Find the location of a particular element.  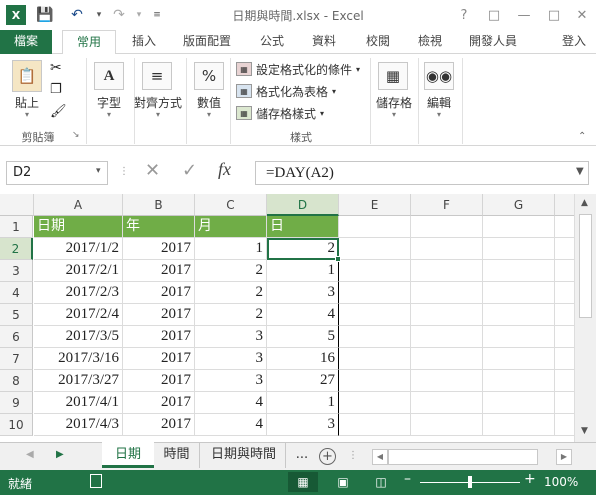

cells-dropdown-icon: ▾ is located at coordinates (394, 114).